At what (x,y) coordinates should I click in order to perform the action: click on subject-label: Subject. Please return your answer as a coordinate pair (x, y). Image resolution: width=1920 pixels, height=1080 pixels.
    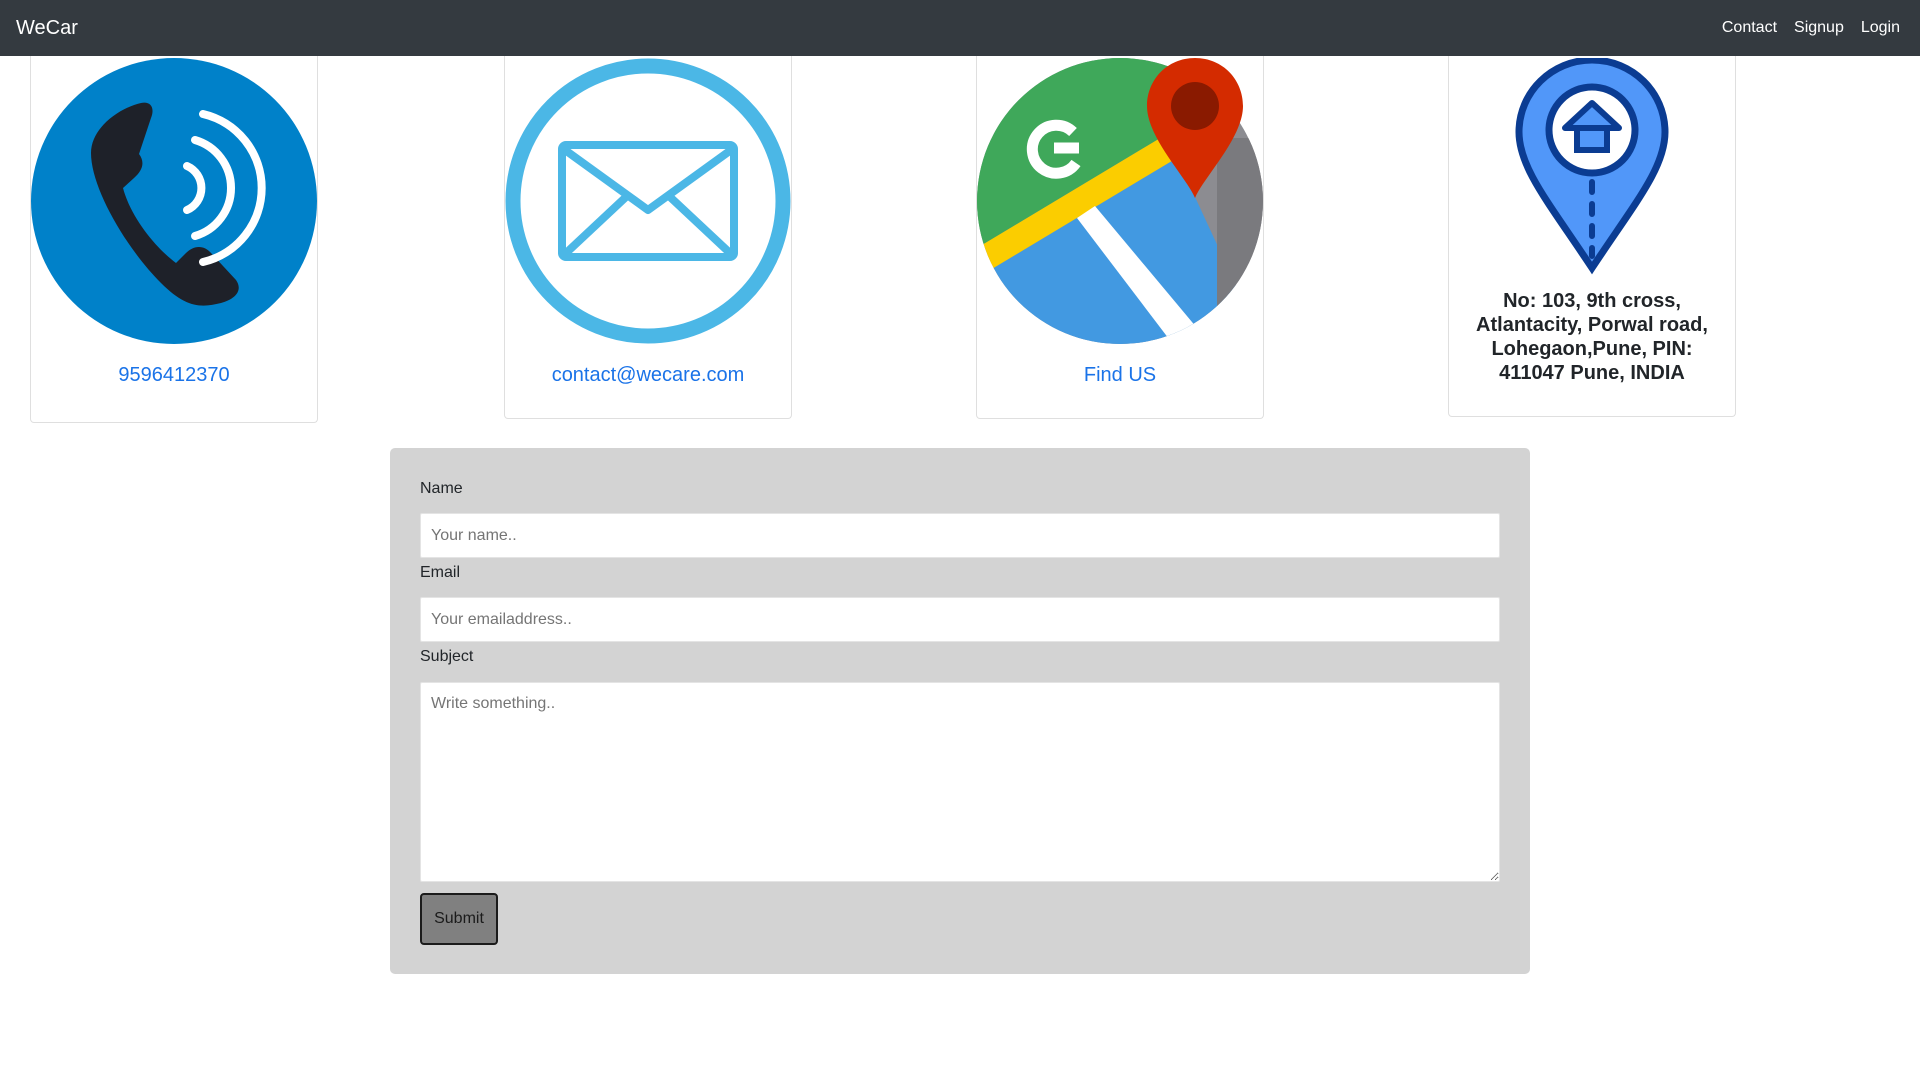
    Looking at the image, I should click on (447, 656).